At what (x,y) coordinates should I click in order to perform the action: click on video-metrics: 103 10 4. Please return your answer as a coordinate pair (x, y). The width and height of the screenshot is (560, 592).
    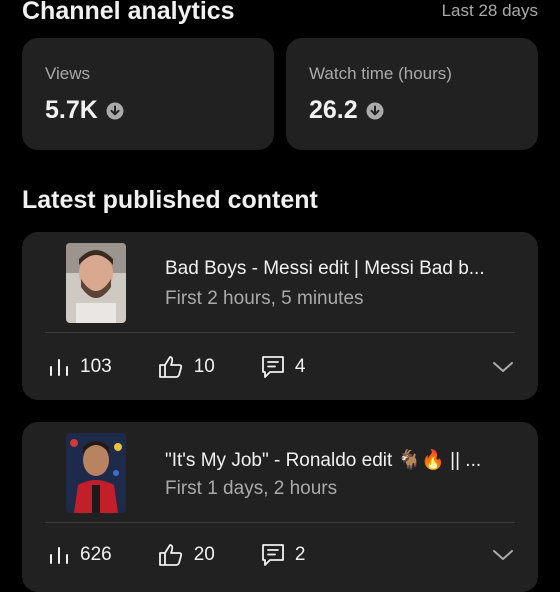
    Looking at the image, I should click on (281, 367).